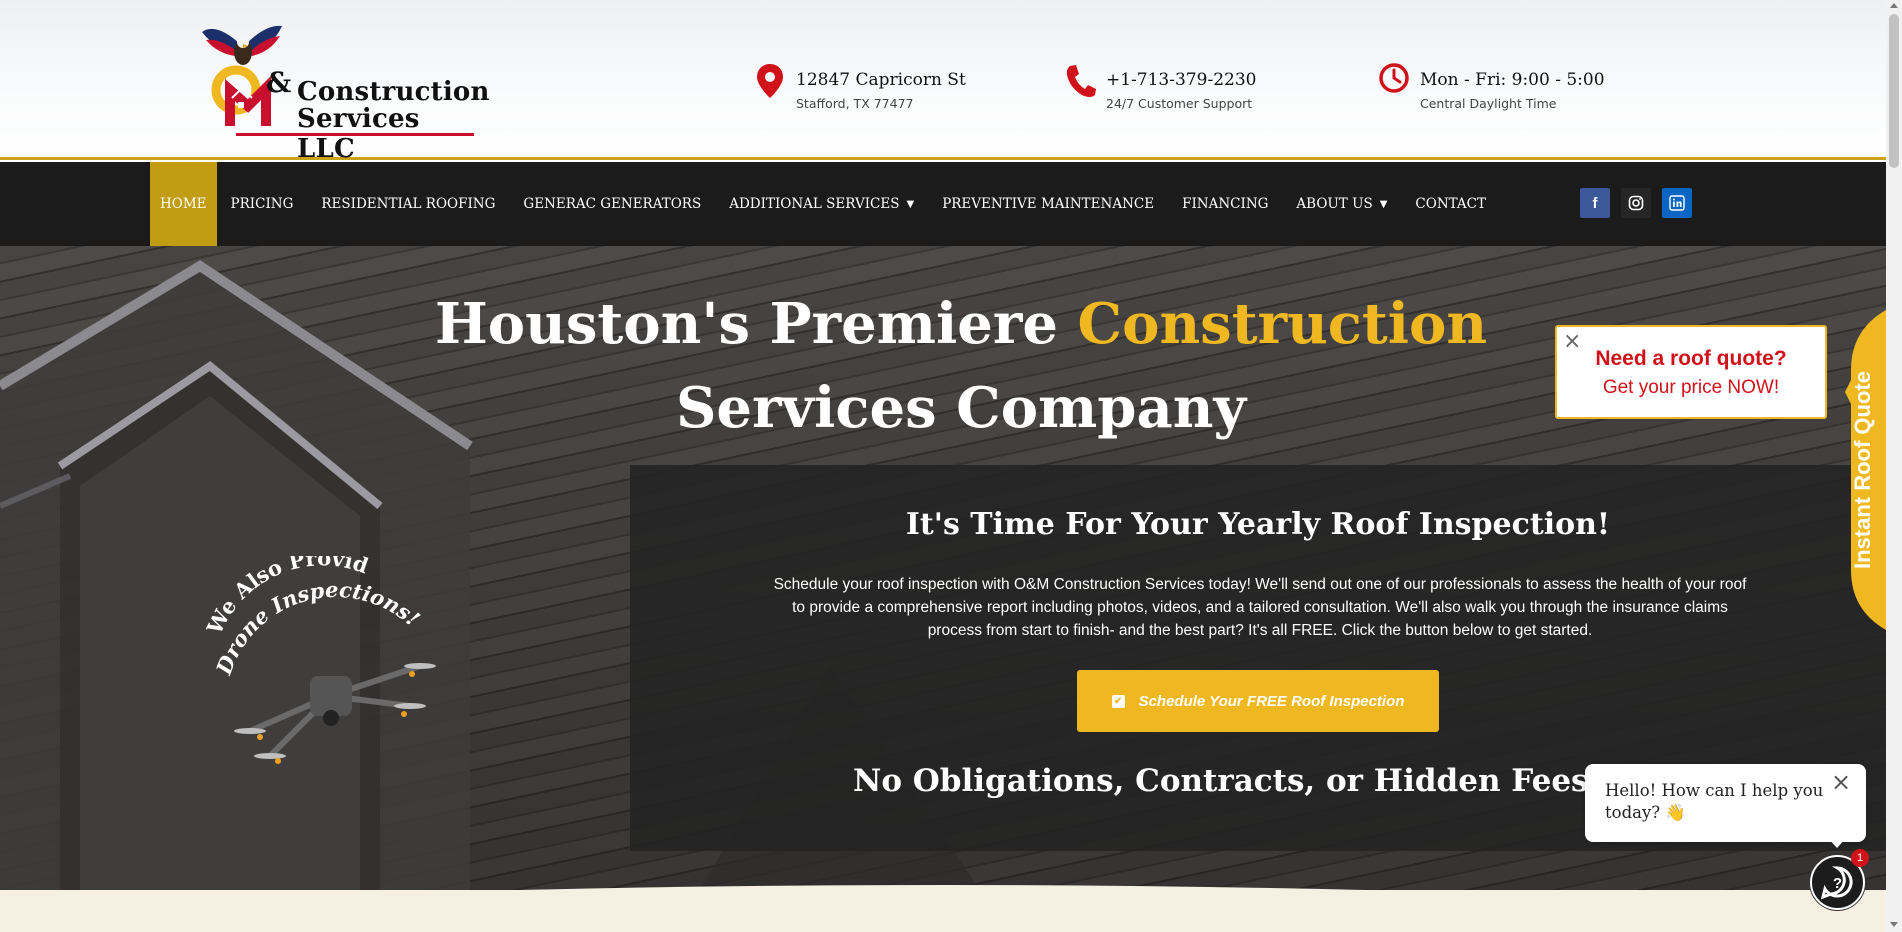 The height and width of the screenshot is (932, 1902). What do you see at coordinates (355, 134) in the screenshot?
I see `logo-underline` at bounding box center [355, 134].